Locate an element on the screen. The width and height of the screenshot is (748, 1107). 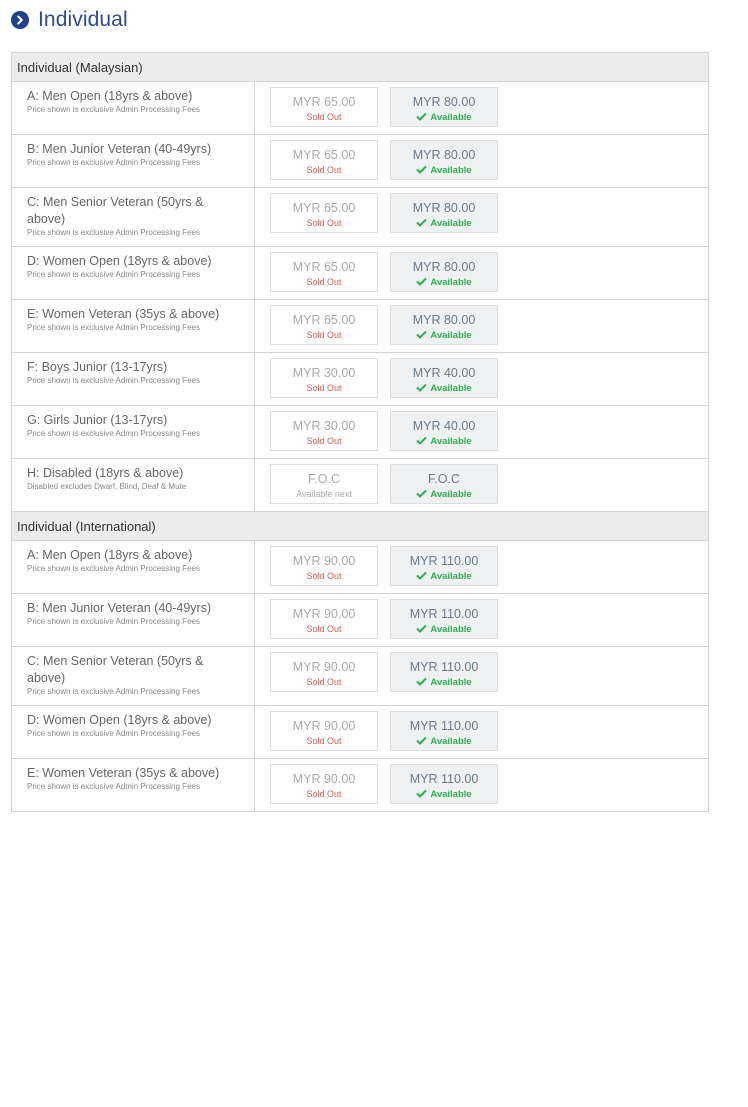
early-status: Available next is located at coordinates (324, 494).